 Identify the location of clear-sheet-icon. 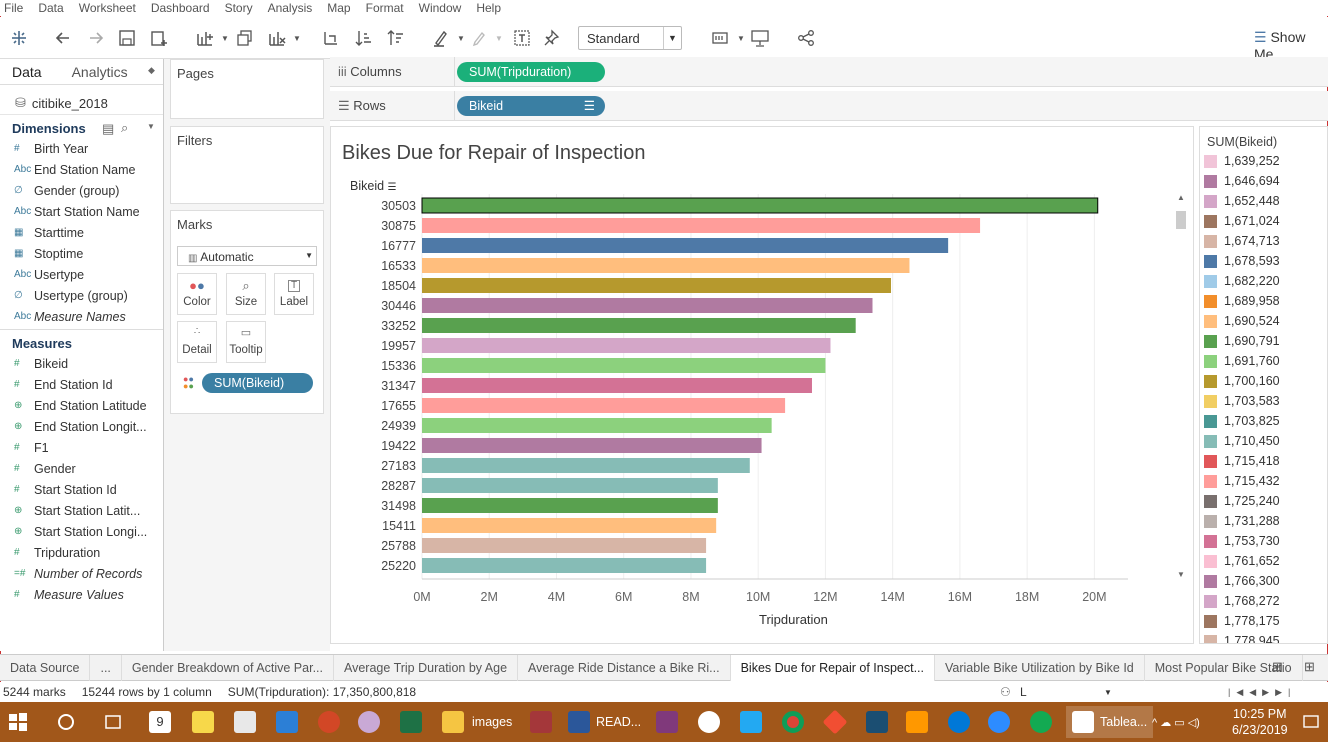
(277, 38).